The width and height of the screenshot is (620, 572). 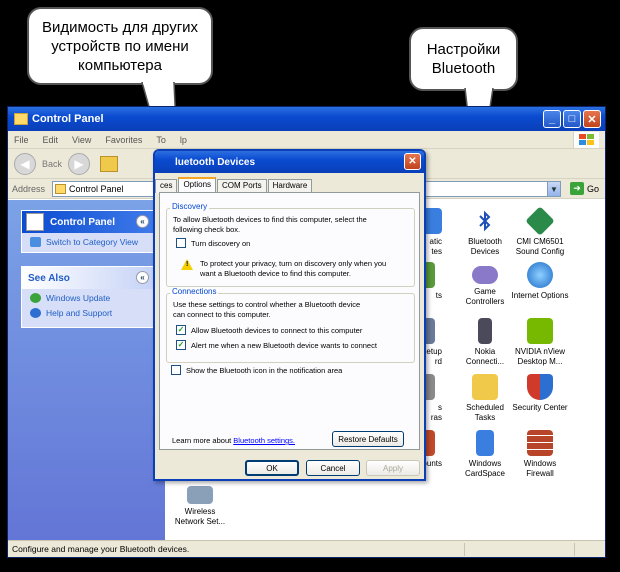 What do you see at coordinates (368, 439) in the screenshot?
I see `restore-defaults-button: Restore Defaults` at bounding box center [368, 439].